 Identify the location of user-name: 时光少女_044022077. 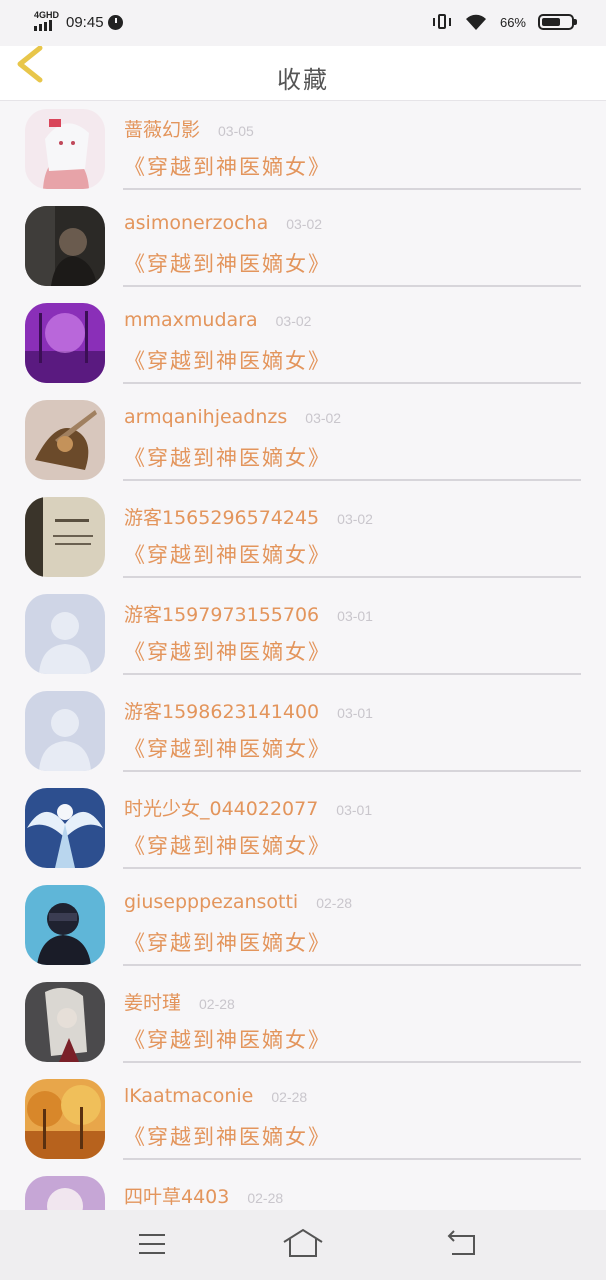
(221, 807).